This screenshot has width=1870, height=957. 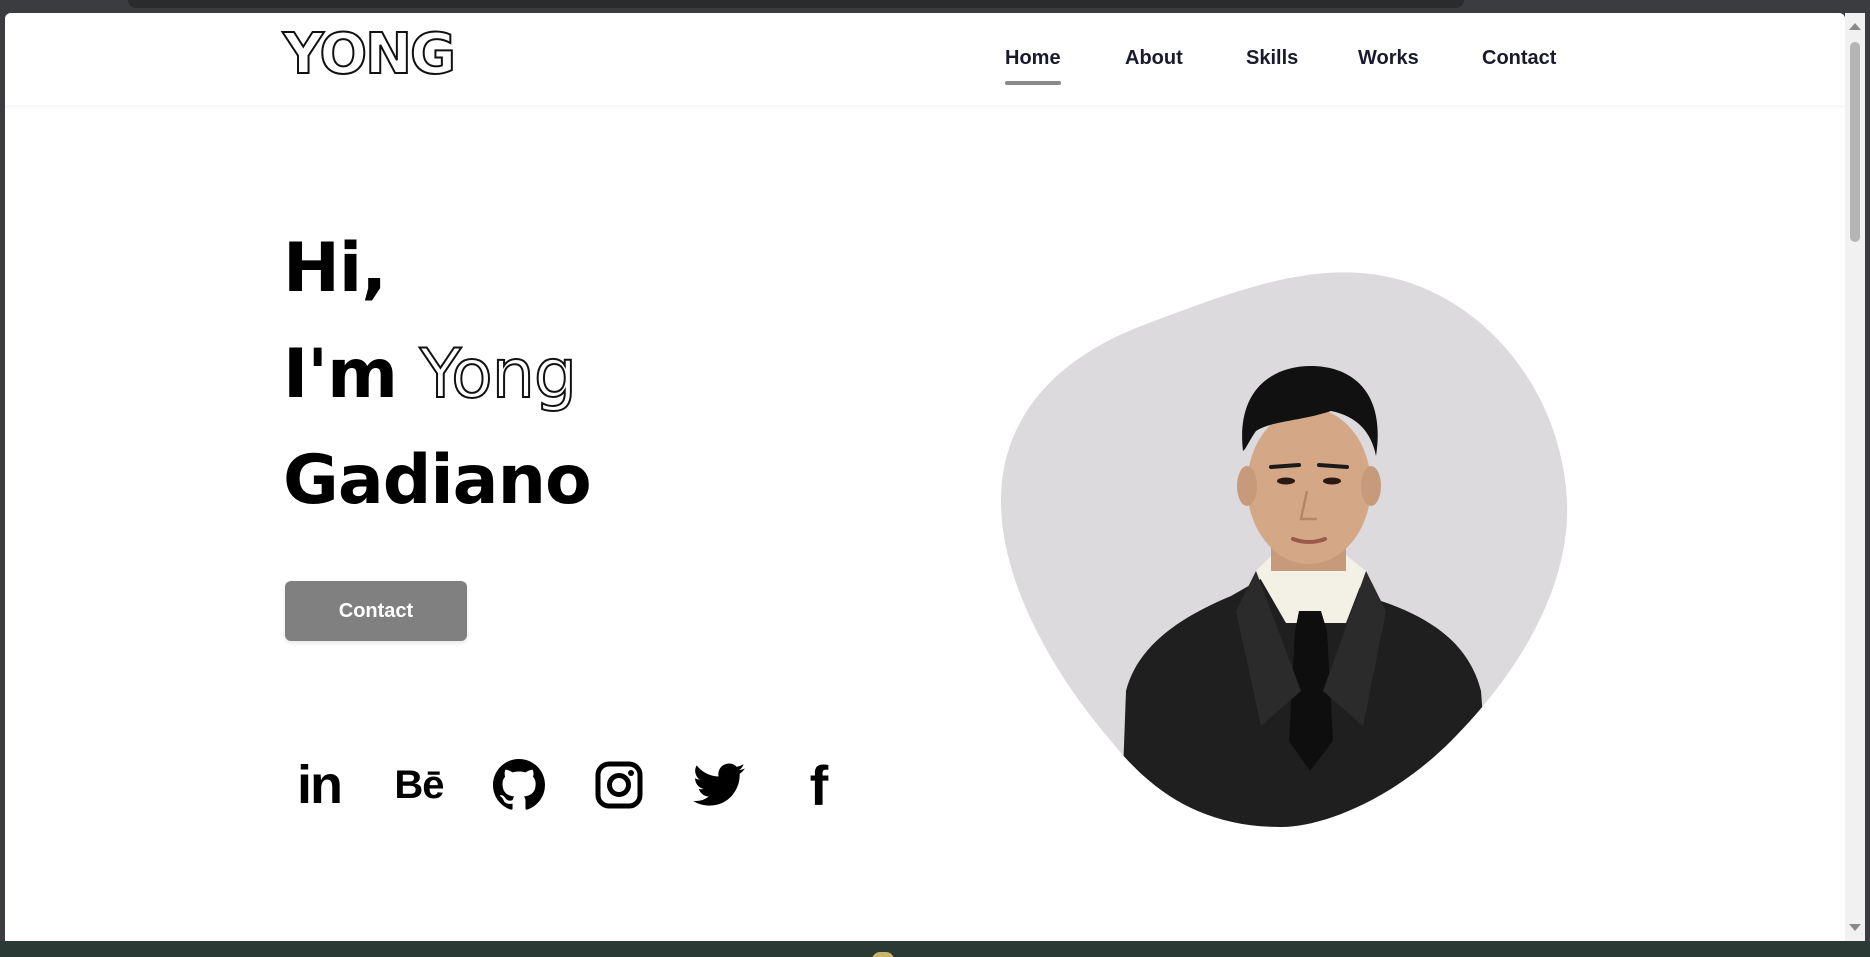 What do you see at coordinates (796, 4) in the screenshot?
I see `browser-top-bar` at bounding box center [796, 4].